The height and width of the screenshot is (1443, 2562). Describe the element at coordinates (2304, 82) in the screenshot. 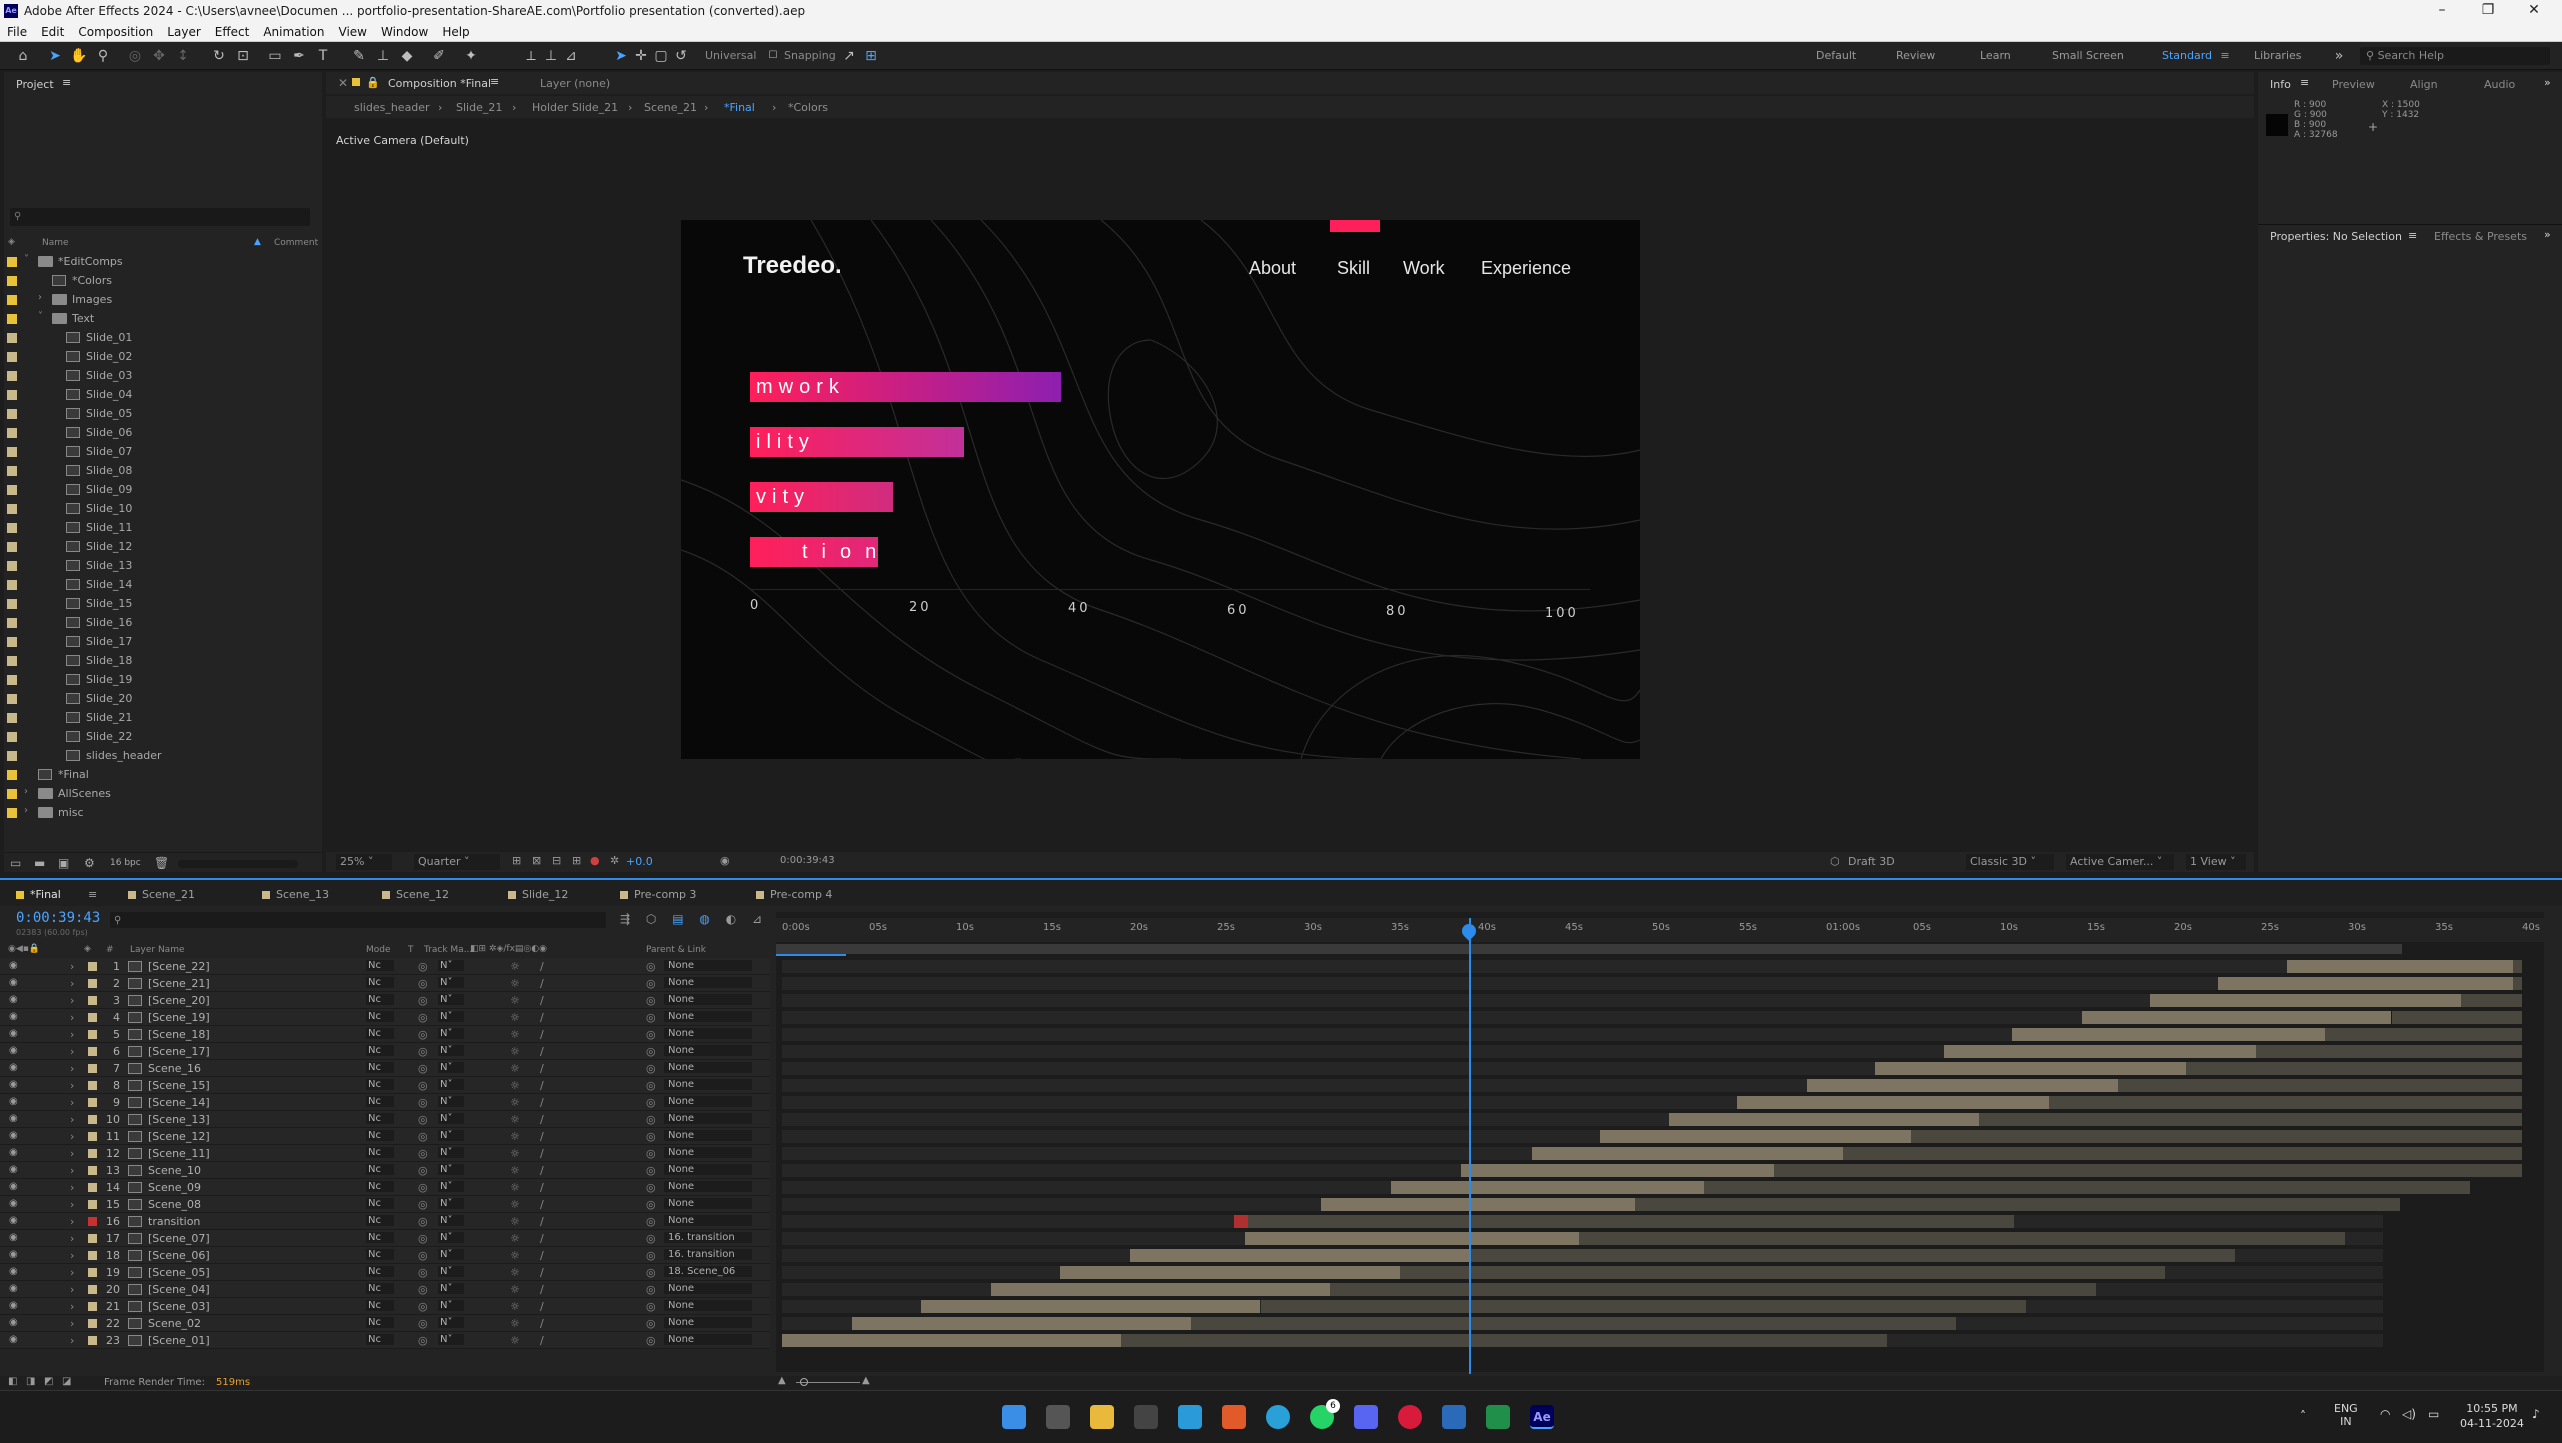

I see `panel-menu-icon: ≡` at that location.